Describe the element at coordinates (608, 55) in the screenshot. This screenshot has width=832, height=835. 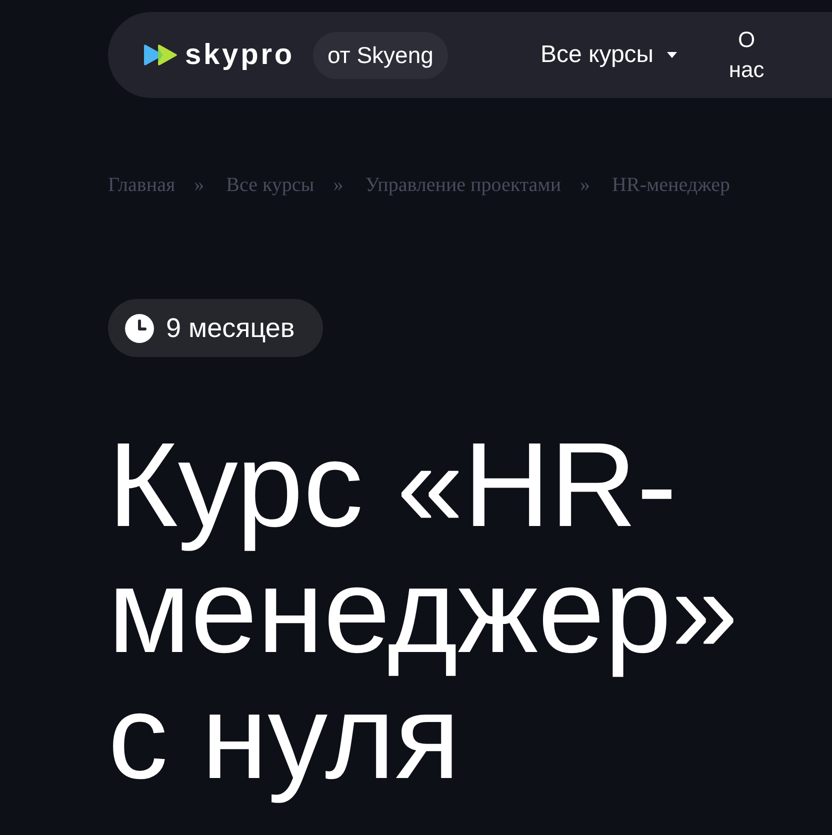
I see `nav-dropdown-button: Все курсы` at that location.